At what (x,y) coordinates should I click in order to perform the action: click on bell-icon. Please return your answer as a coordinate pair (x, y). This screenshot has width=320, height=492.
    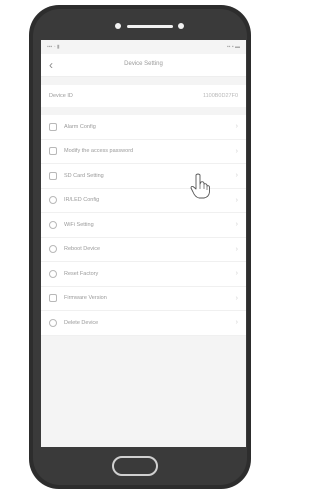
    Looking at the image, I should click on (53, 126).